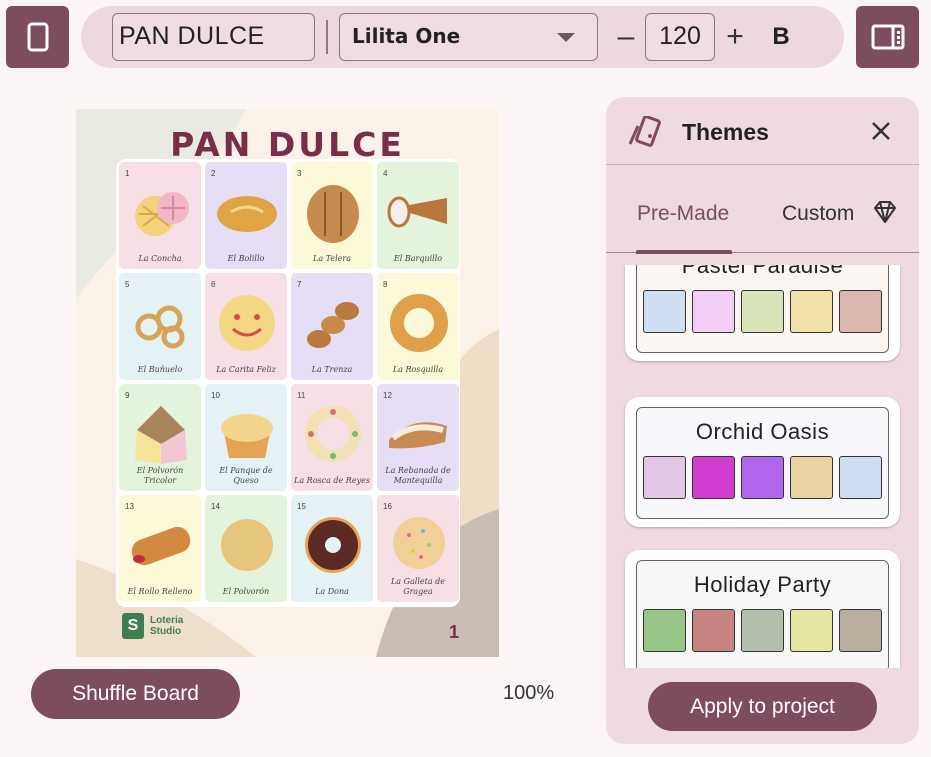  Describe the element at coordinates (881, 131) in the screenshot. I see `close-icon` at that location.